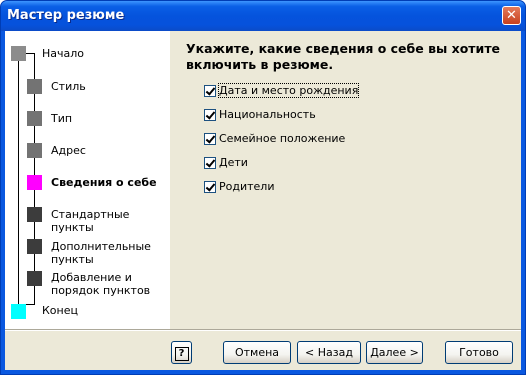  Describe the element at coordinates (210, 139) in the screenshot. I see `checkbox-marital-status` at that location.